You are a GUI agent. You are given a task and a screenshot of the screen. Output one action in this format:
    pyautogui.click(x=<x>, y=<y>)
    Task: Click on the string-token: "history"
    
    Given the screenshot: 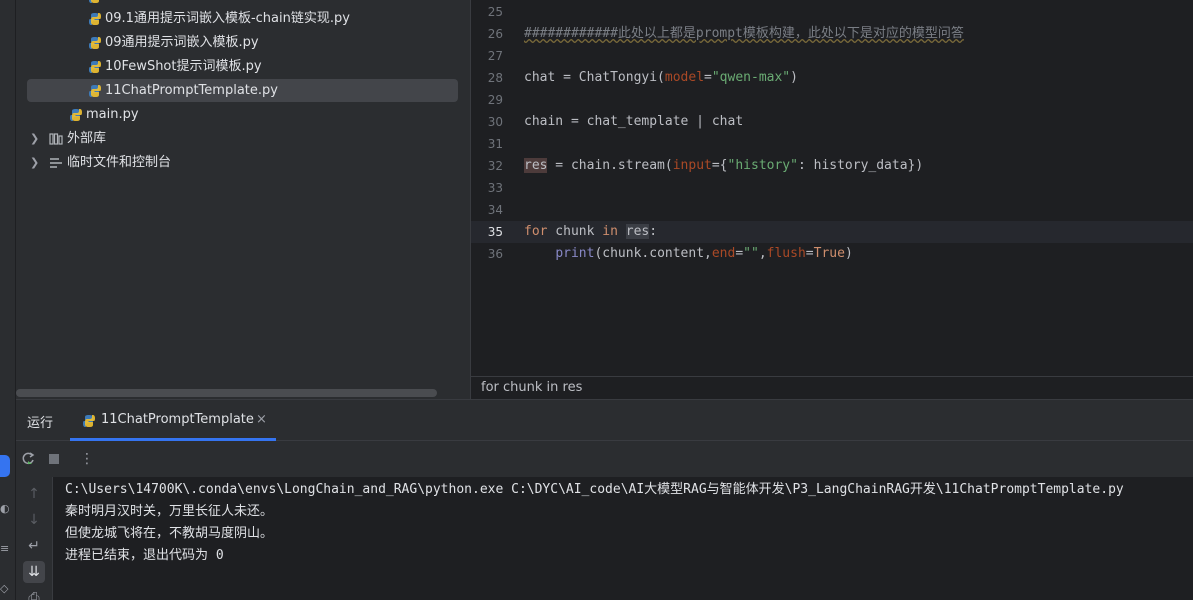 What is the action you would take?
    pyautogui.click(x=762, y=165)
    